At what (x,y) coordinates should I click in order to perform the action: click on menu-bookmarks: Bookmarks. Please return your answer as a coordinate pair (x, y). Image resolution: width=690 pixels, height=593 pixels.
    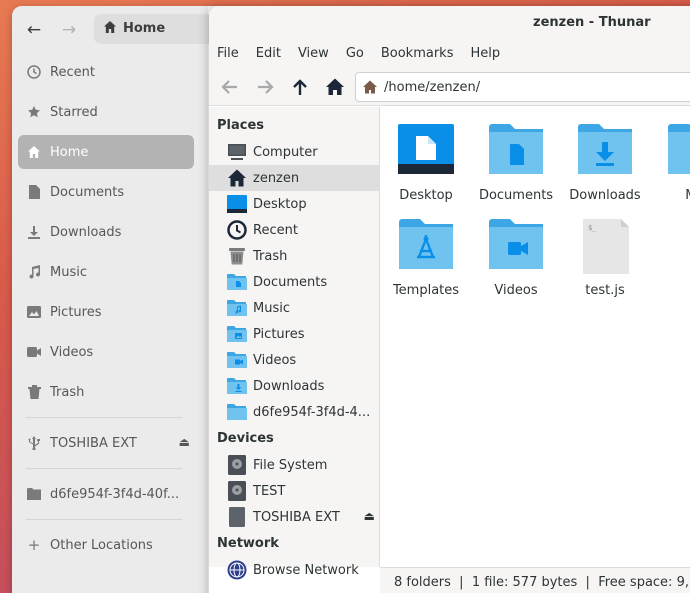
    Looking at the image, I should click on (417, 54).